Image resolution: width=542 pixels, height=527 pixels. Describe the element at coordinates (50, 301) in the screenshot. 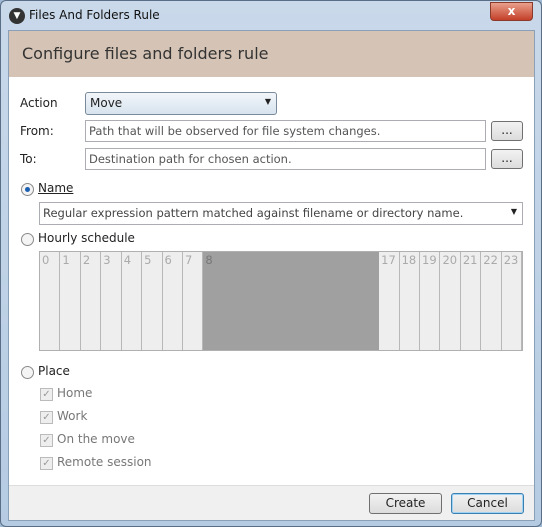

I see `hour-cell: 0` at that location.